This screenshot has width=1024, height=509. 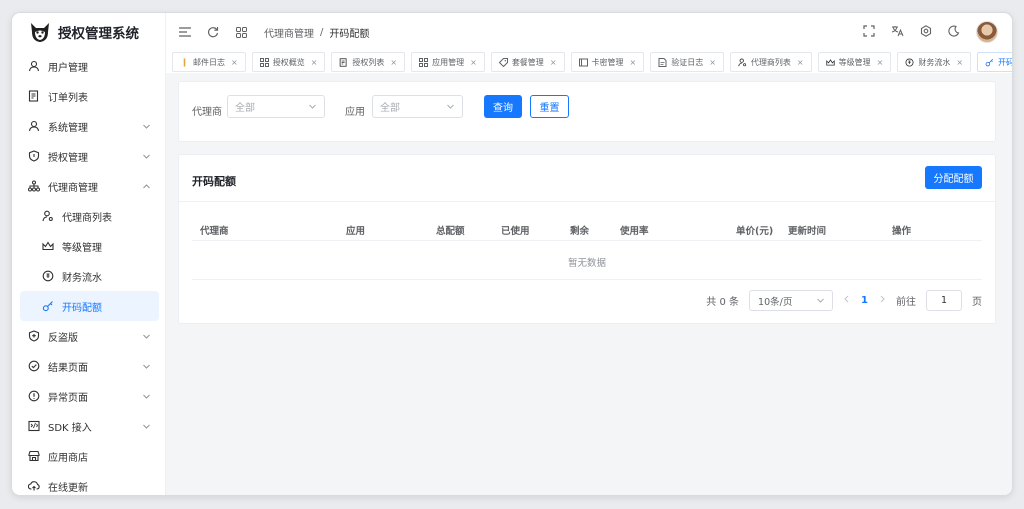 What do you see at coordinates (34, 396) in the screenshot?
I see `warning-circle-icon` at bounding box center [34, 396].